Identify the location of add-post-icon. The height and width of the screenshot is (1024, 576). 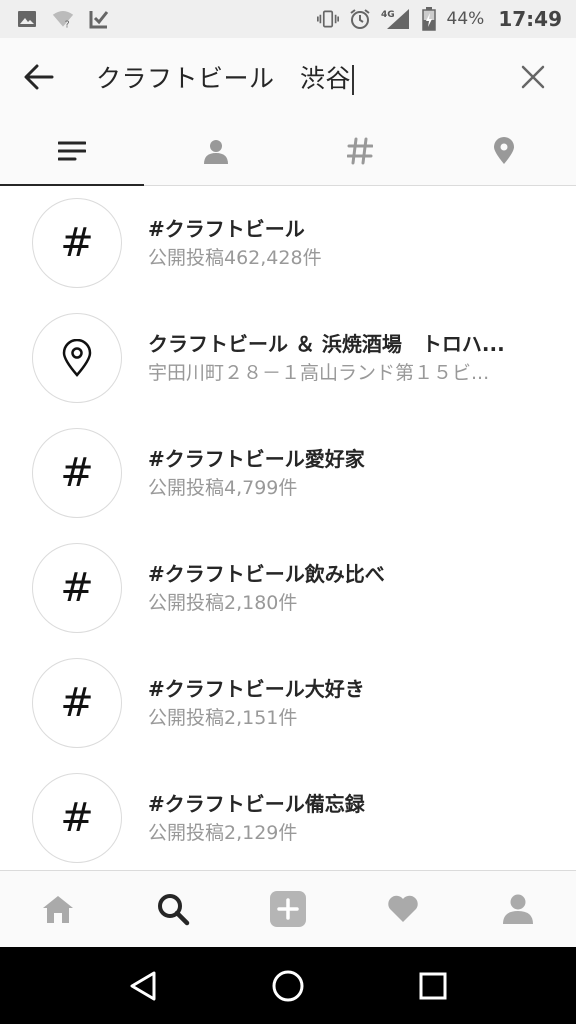
(288, 909).